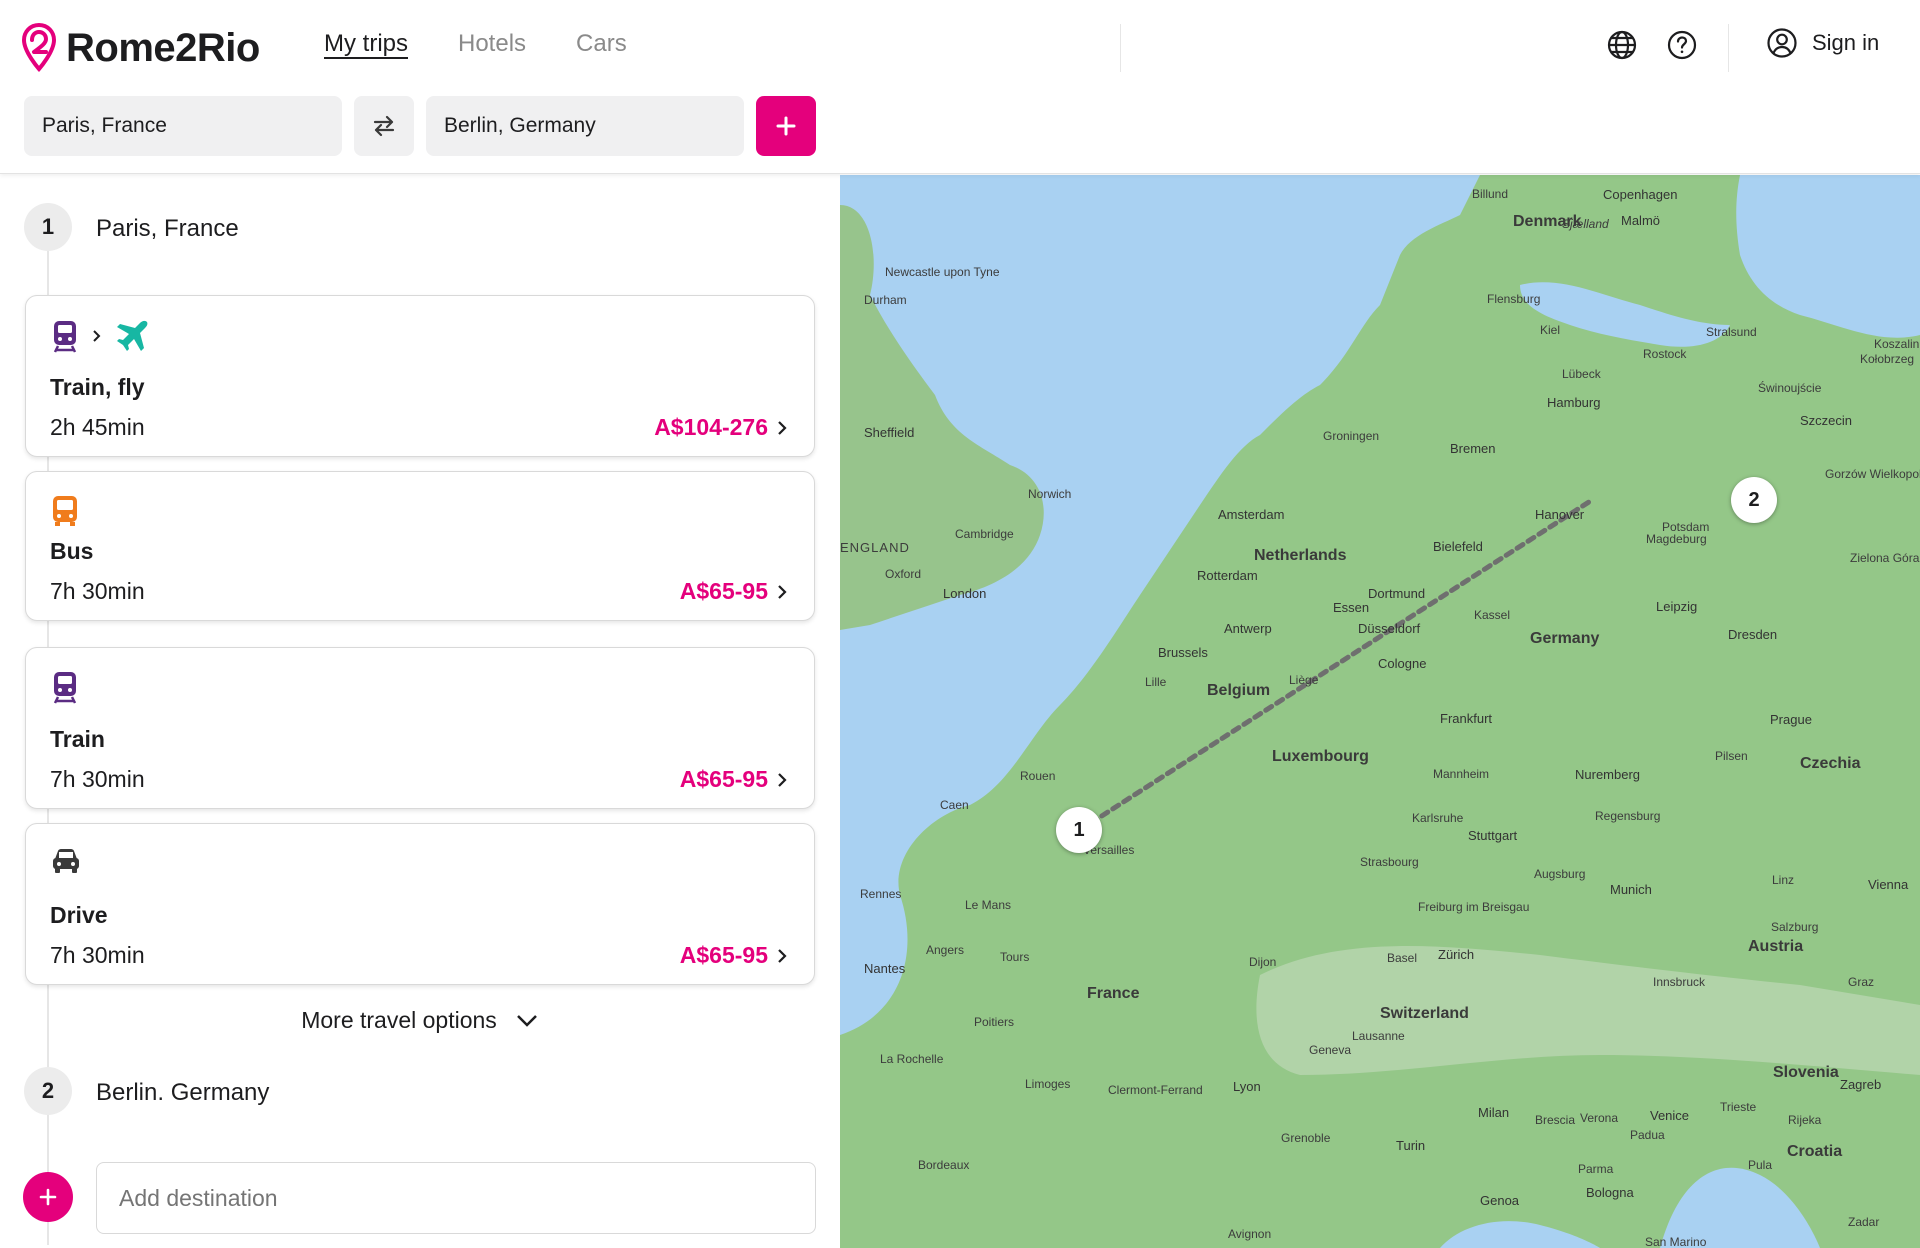 The width and height of the screenshot is (1920, 1248). Describe the element at coordinates (492, 44) in the screenshot. I see `nav-hotels: Hotels` at that location.